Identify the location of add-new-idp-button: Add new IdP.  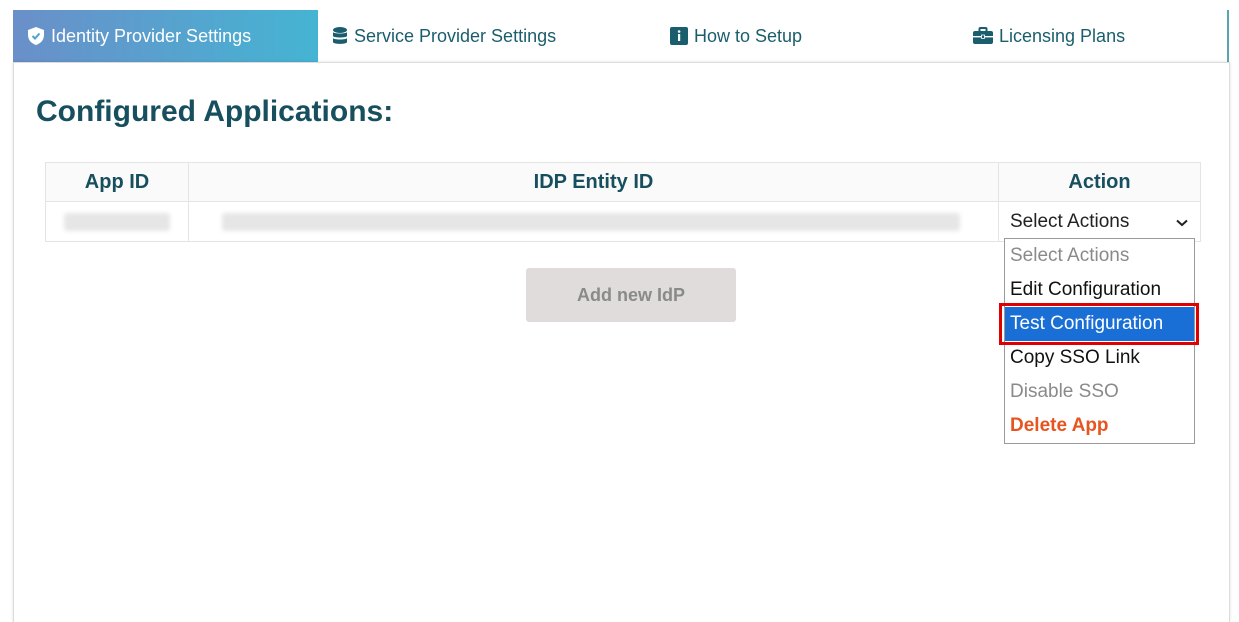
(631, 295).